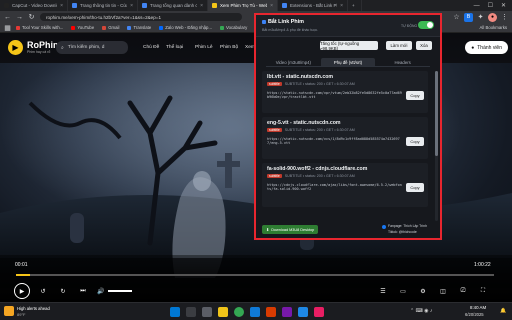  I want to click on office-icon, so click(271, 312).